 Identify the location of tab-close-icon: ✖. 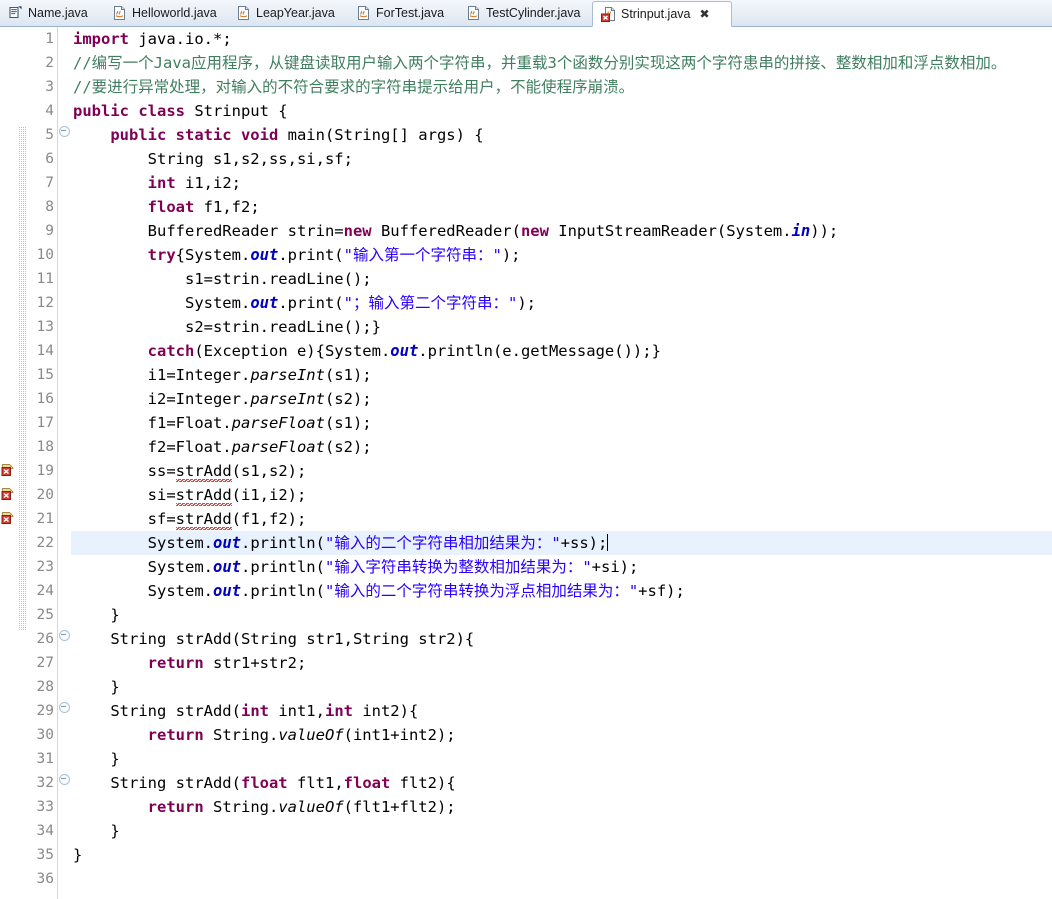
(704, 14).